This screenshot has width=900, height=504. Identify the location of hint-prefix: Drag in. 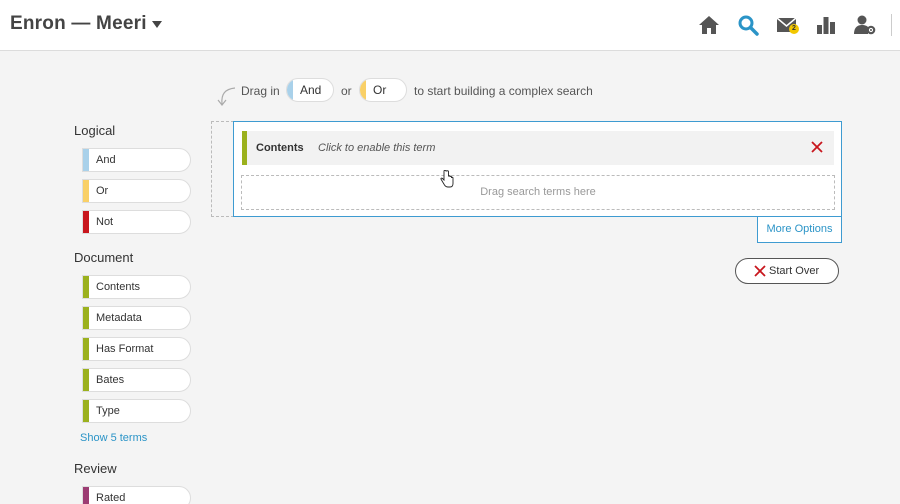
(260, 91).